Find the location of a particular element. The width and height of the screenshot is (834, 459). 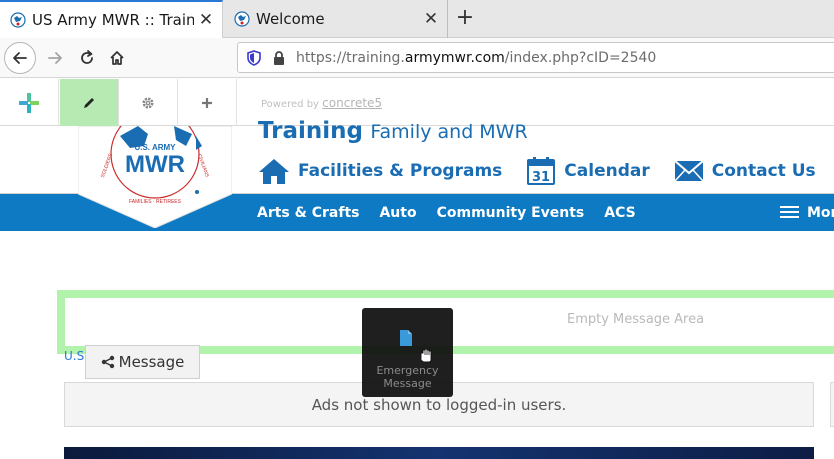

site-title: Training Family and MWR is located at coordinates (393, 131).